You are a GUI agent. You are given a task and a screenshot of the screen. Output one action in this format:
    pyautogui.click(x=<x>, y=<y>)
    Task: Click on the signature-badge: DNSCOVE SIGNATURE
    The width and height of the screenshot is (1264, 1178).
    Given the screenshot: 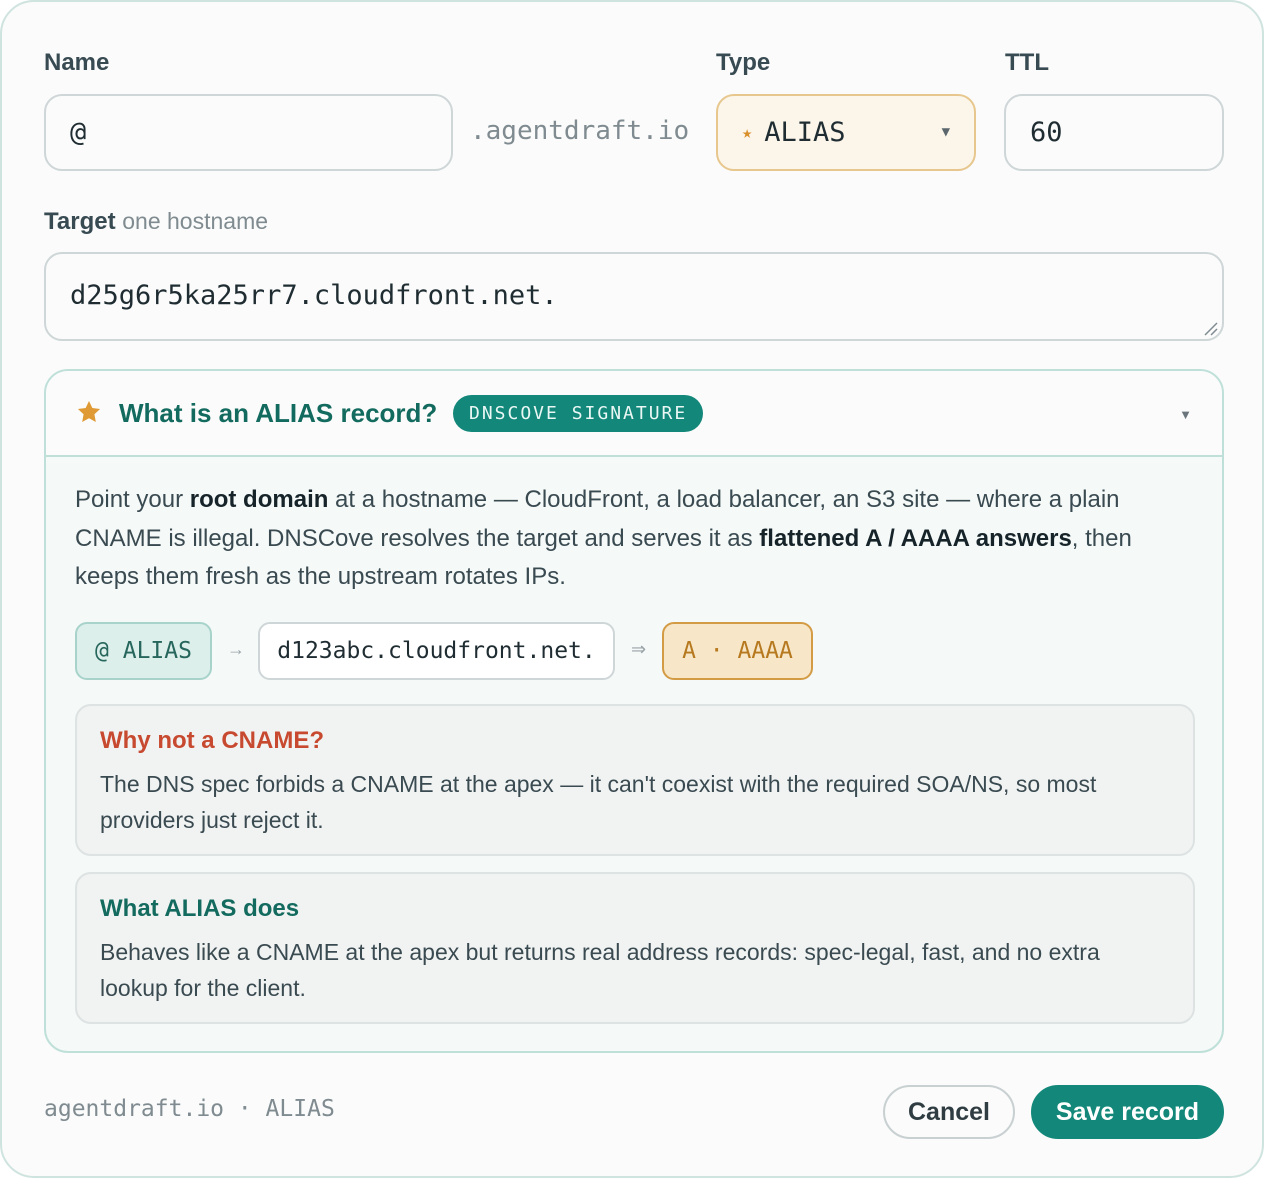 What is the action you would take?
    pyautogui.click(x=578, y=413)
    